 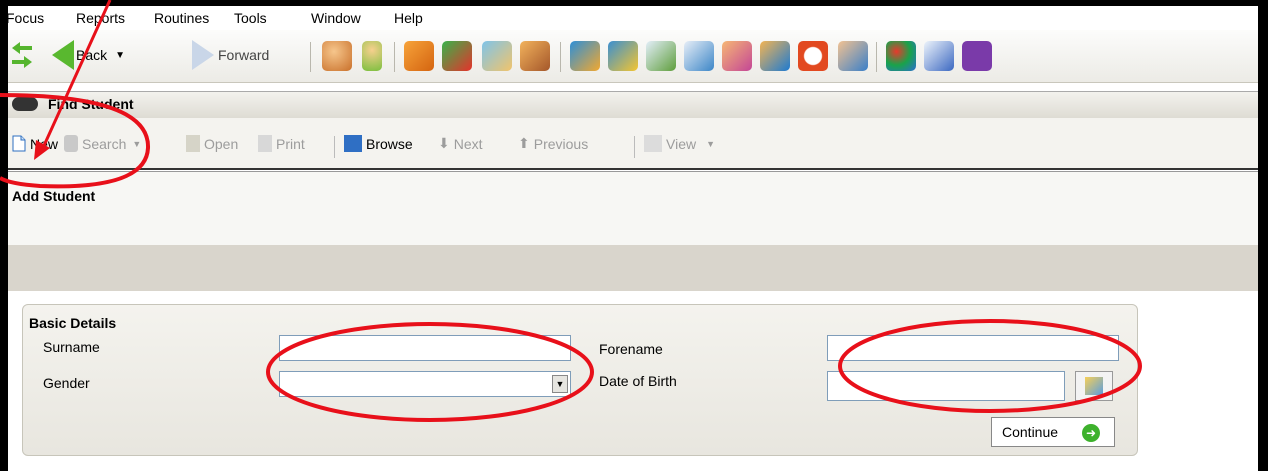 I want to click on back-button: Back ▼, so click(x=92, y=55).